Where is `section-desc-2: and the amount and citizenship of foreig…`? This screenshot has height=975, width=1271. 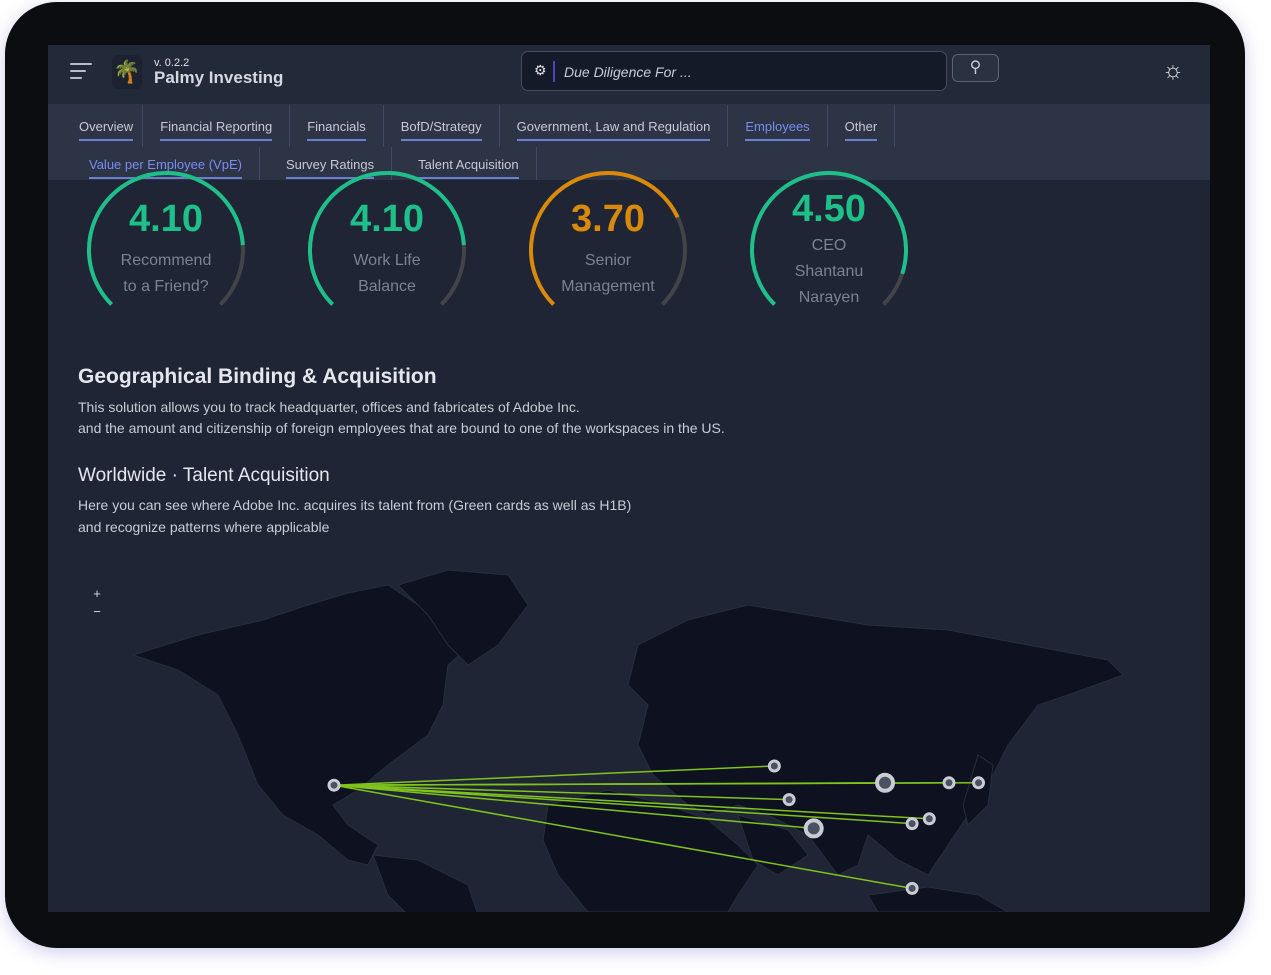
section-desc-2: and the amount and citizenship of foreig… is located at coordinates (401, 428).